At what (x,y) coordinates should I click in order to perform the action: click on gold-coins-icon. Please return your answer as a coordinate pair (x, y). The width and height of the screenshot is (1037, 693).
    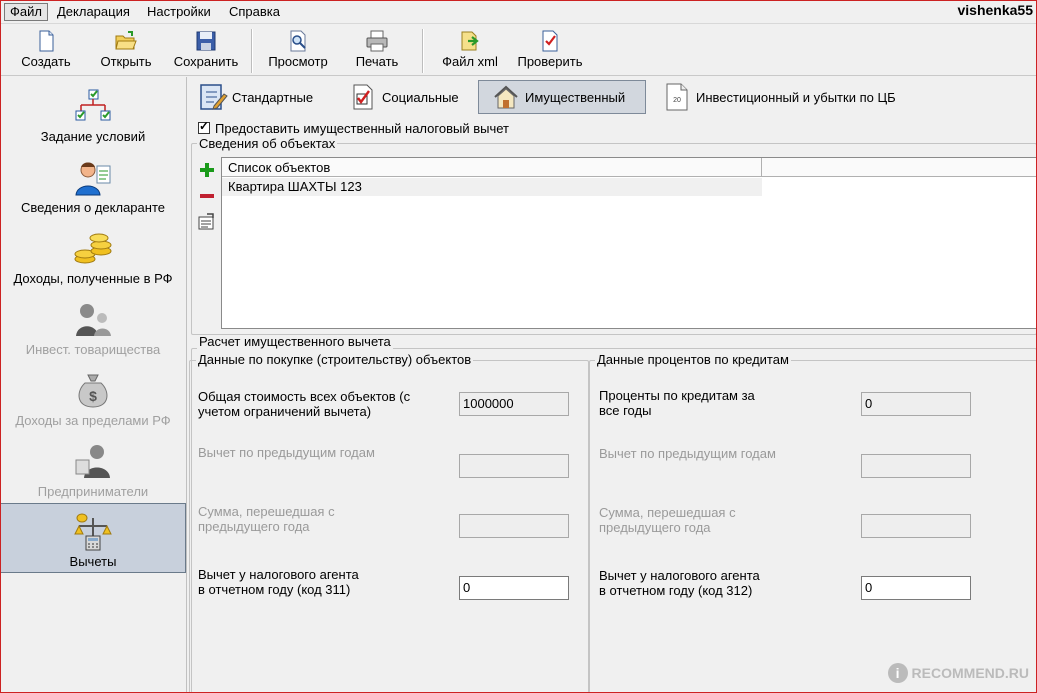
    Looking at the image, I should click on (93, 248).